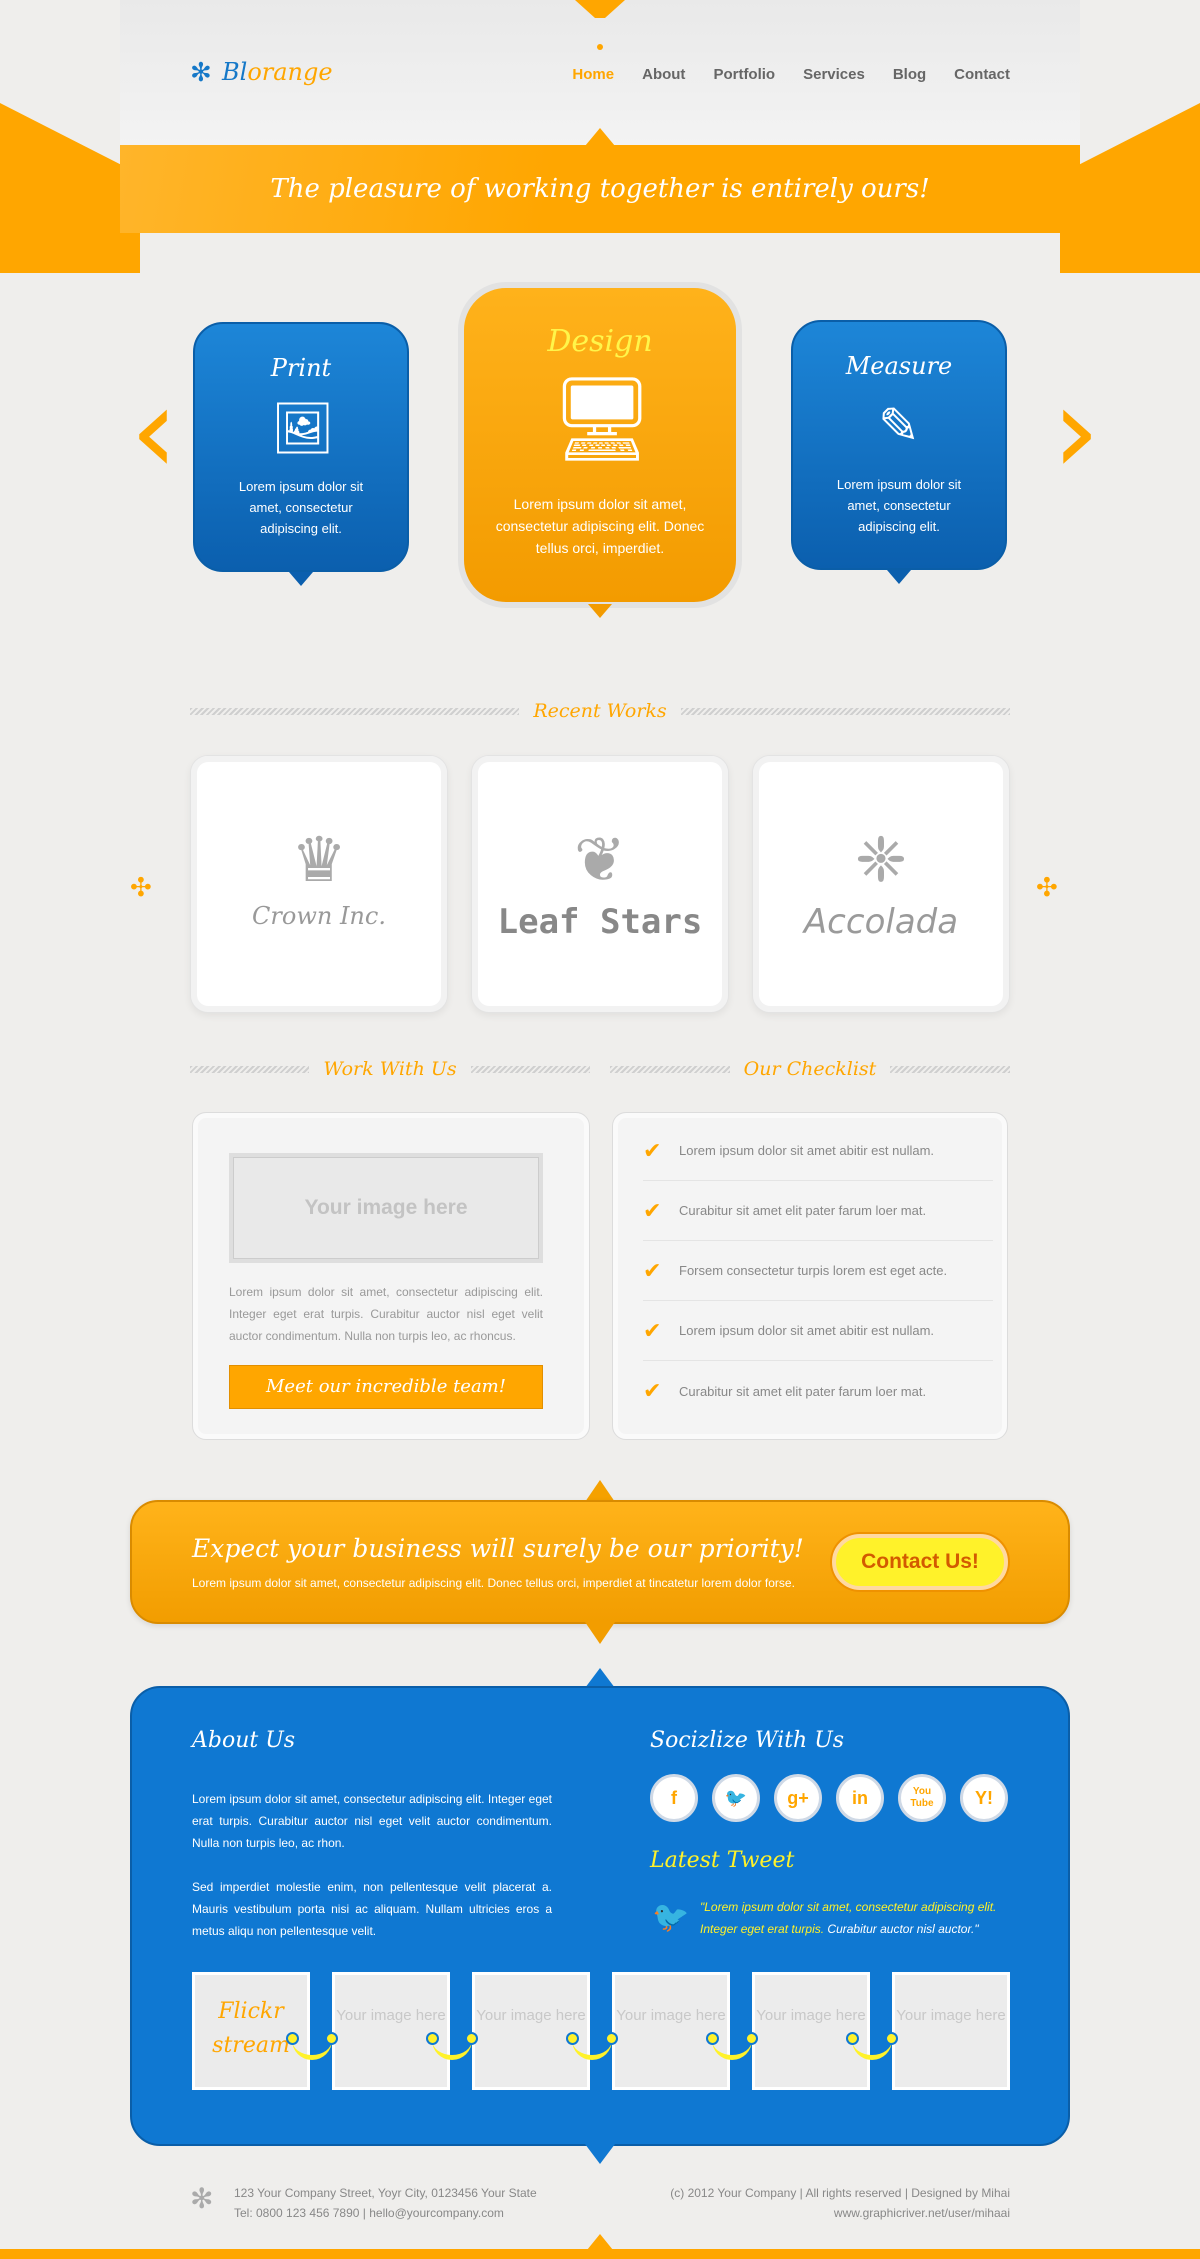 The image size is (1200, 2259). I want to click on slider-prev-arrow: ‹, so click(154, 437).